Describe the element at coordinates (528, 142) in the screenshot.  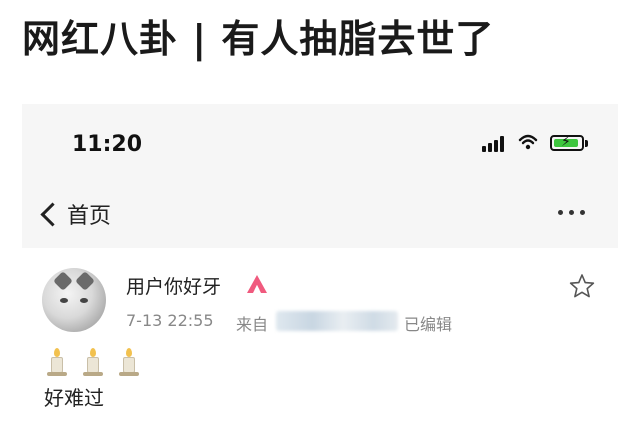
I see `wifi-icon` at that location.